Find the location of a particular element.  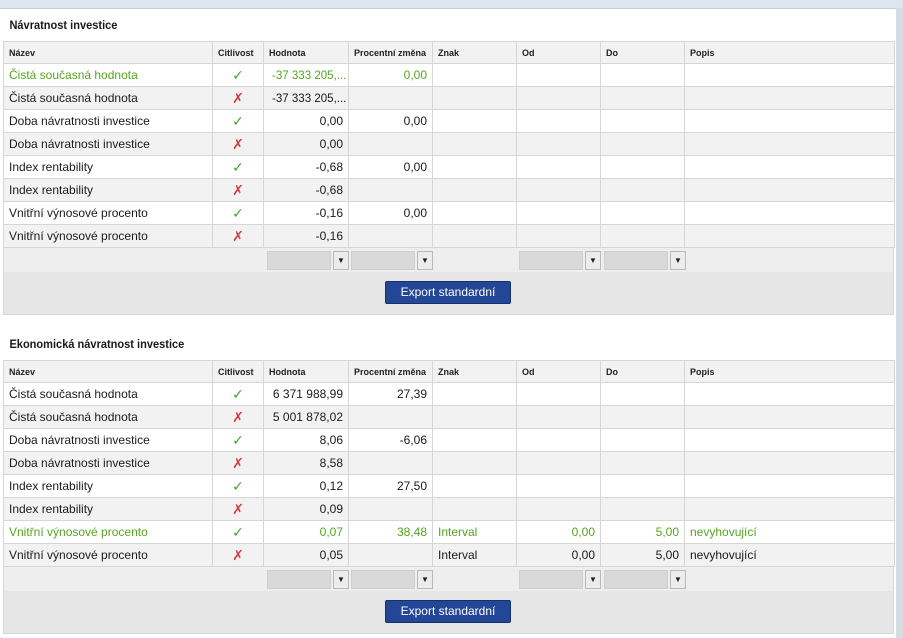

table-row: Čistá současná hodnota ✗ 5 001 878,02 is located at coordinates (449, 417).